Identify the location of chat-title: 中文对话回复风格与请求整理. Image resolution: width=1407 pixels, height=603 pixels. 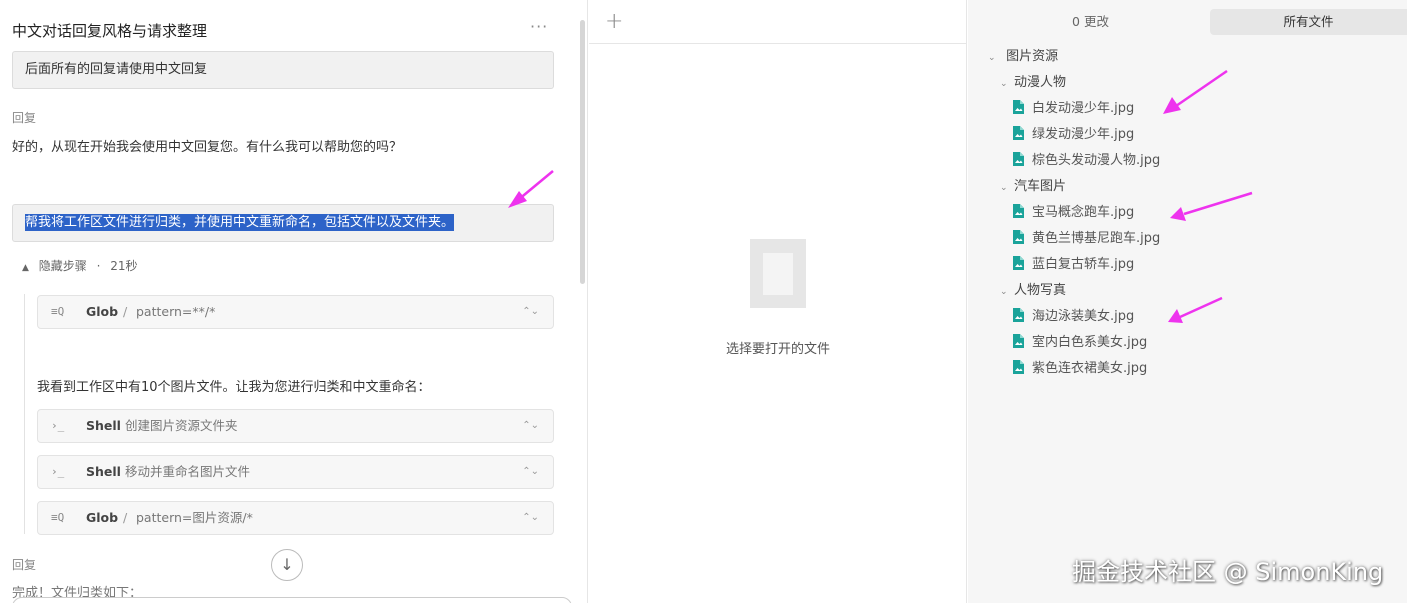
(110, 31).